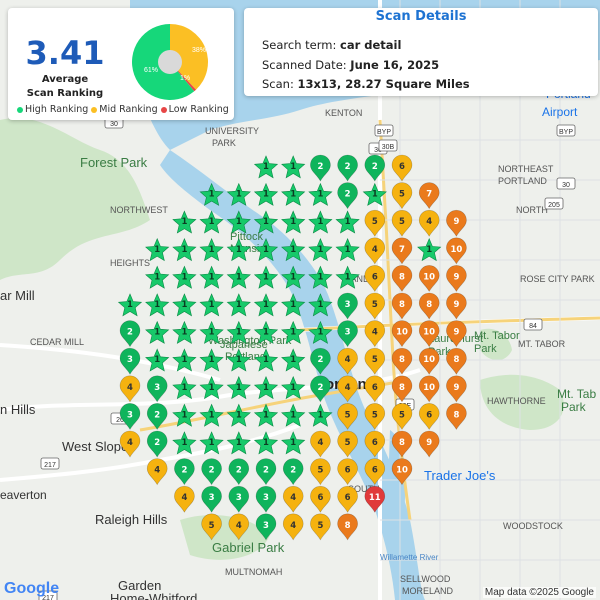  Describe the element at coordinates (533, 326) in the screenshot. I see `route-shield-label: 84` at that location.